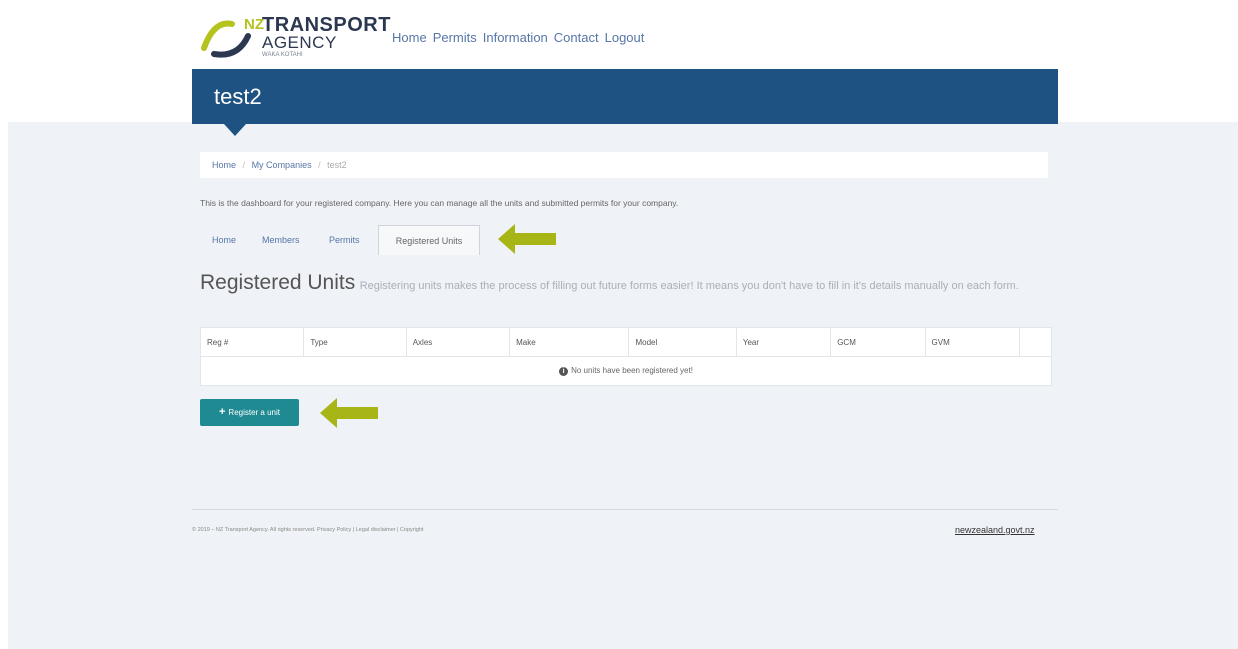 This screenshot has height=649, width=1238. What do you see at coordinates (282, 55) in the screenshot?
I see `logo-tagline-text: WAKA KOTAHI` at bounding box center [282, 55].